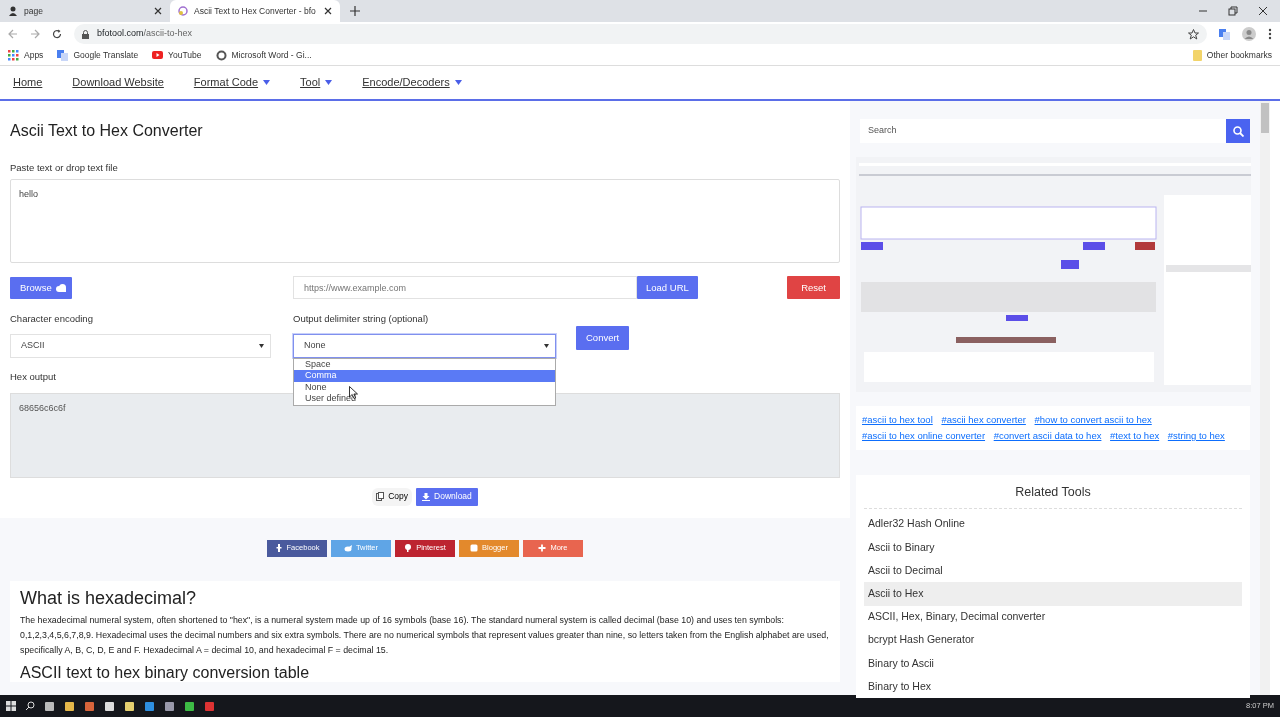 This screenshot has height=720, width=1280. I want to click on star-icon, so click(1193, 34).